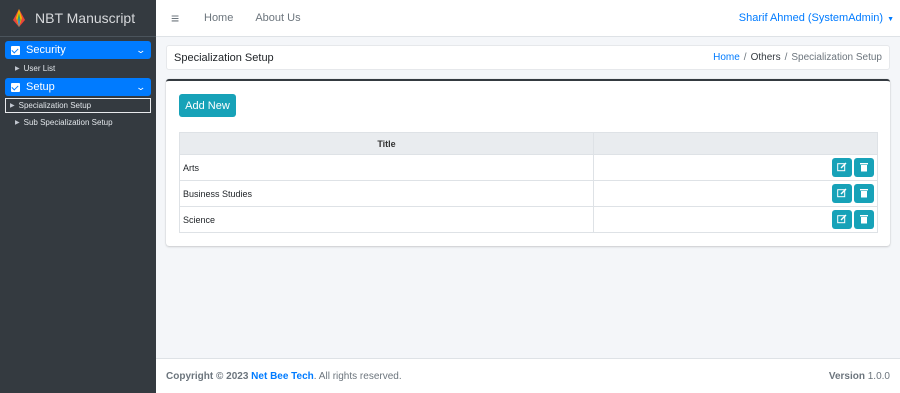  What do you see at coordinates (890, 19) in the screenshot?
I see `caret-down-icon: ▼` at bounding box center [890, 19].